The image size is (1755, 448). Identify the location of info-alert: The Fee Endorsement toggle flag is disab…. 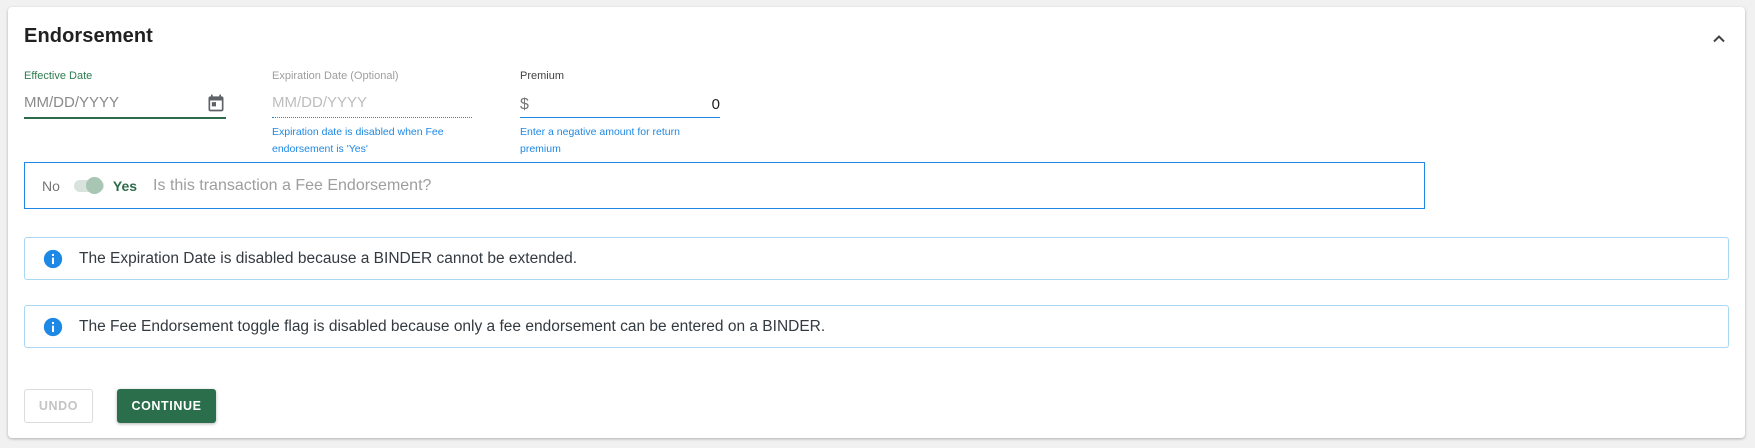
(876, 326).